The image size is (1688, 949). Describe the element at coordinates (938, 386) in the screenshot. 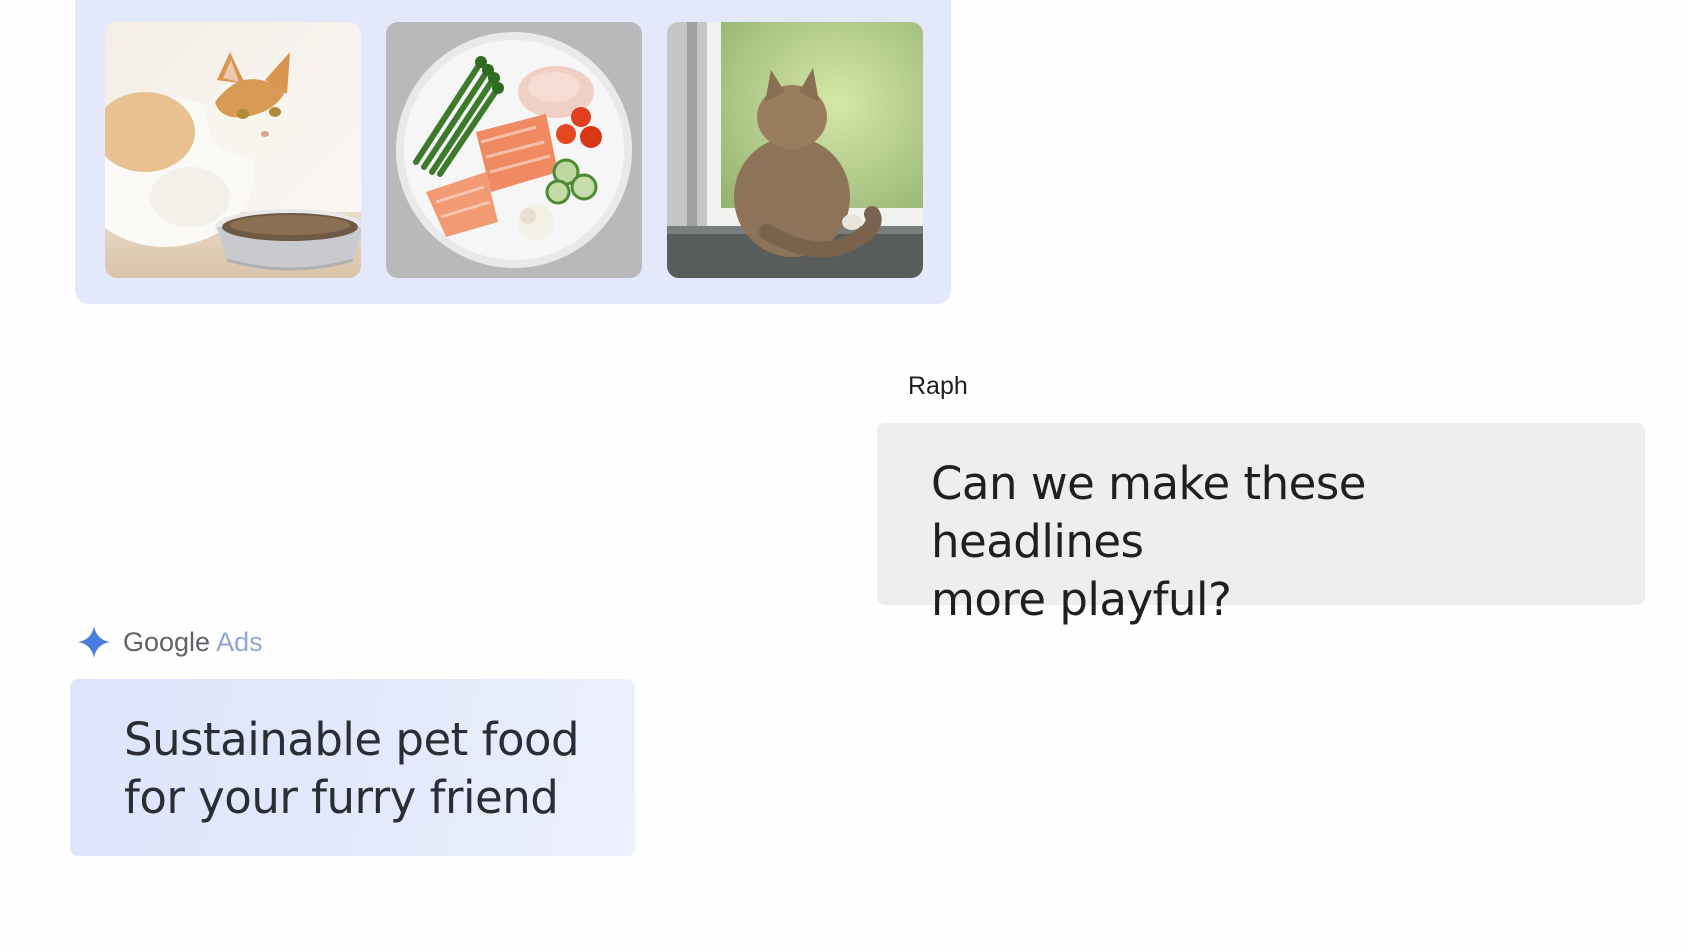

I see `sender-name: Raph` at that location.